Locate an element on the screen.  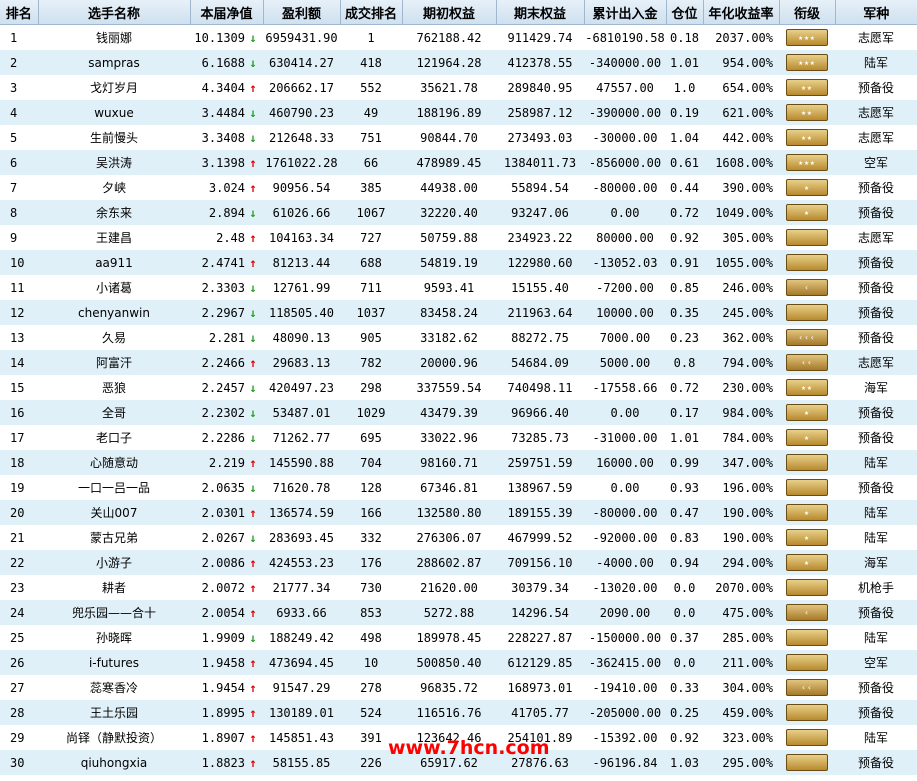
star-badge-icon is located at coordinates (807, 587).